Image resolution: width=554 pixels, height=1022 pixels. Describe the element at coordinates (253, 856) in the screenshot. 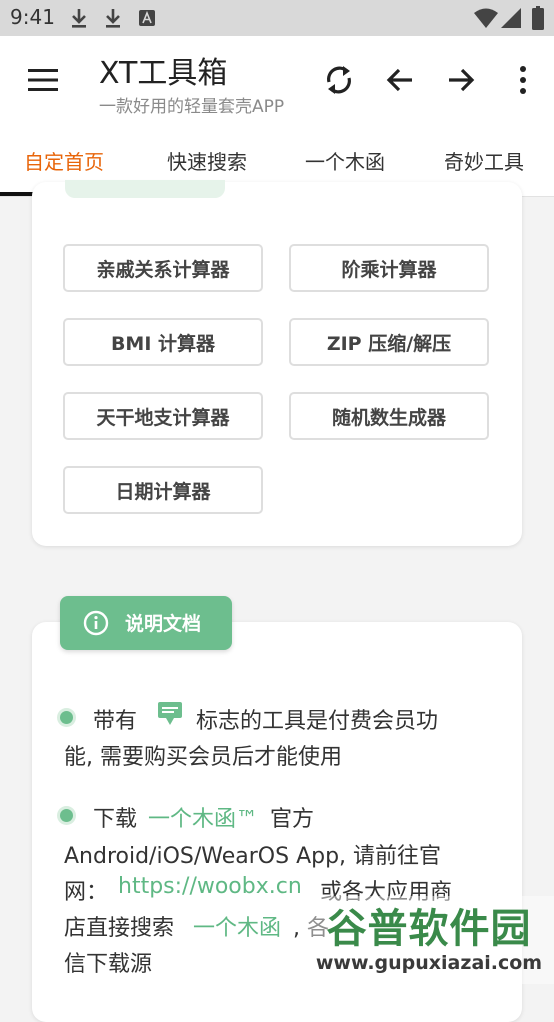

I see `doc-text: Android/iOS/WearOS App, 请前往官` at that location.